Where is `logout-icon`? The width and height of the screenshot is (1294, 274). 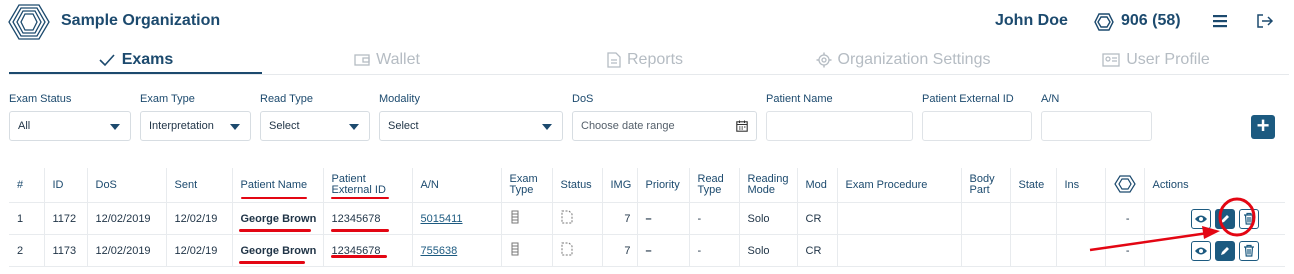
logout-icon is located at coordinates (1265, 21).